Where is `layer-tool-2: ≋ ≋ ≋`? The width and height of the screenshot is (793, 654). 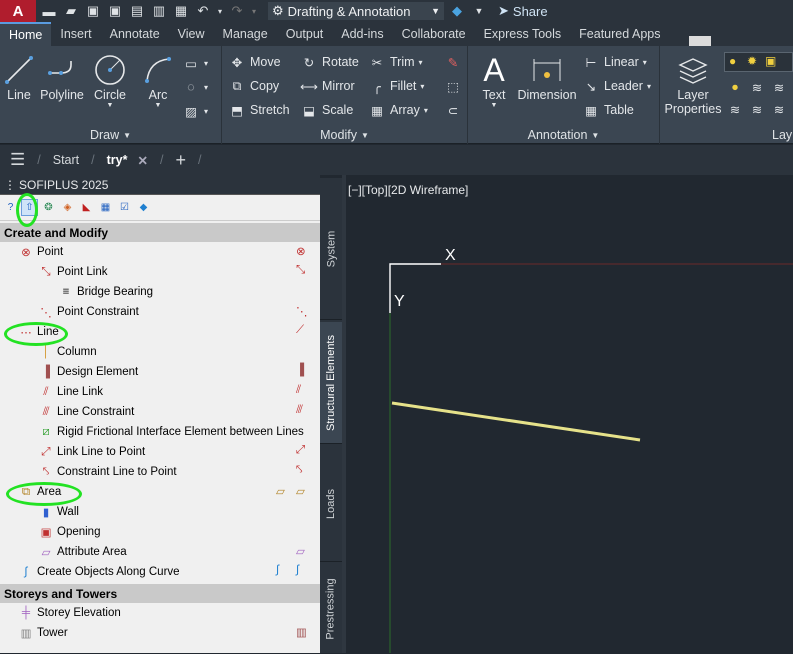 layer-tool-2: ≋ ≋ ≋ is located at coordinates (757, 109).